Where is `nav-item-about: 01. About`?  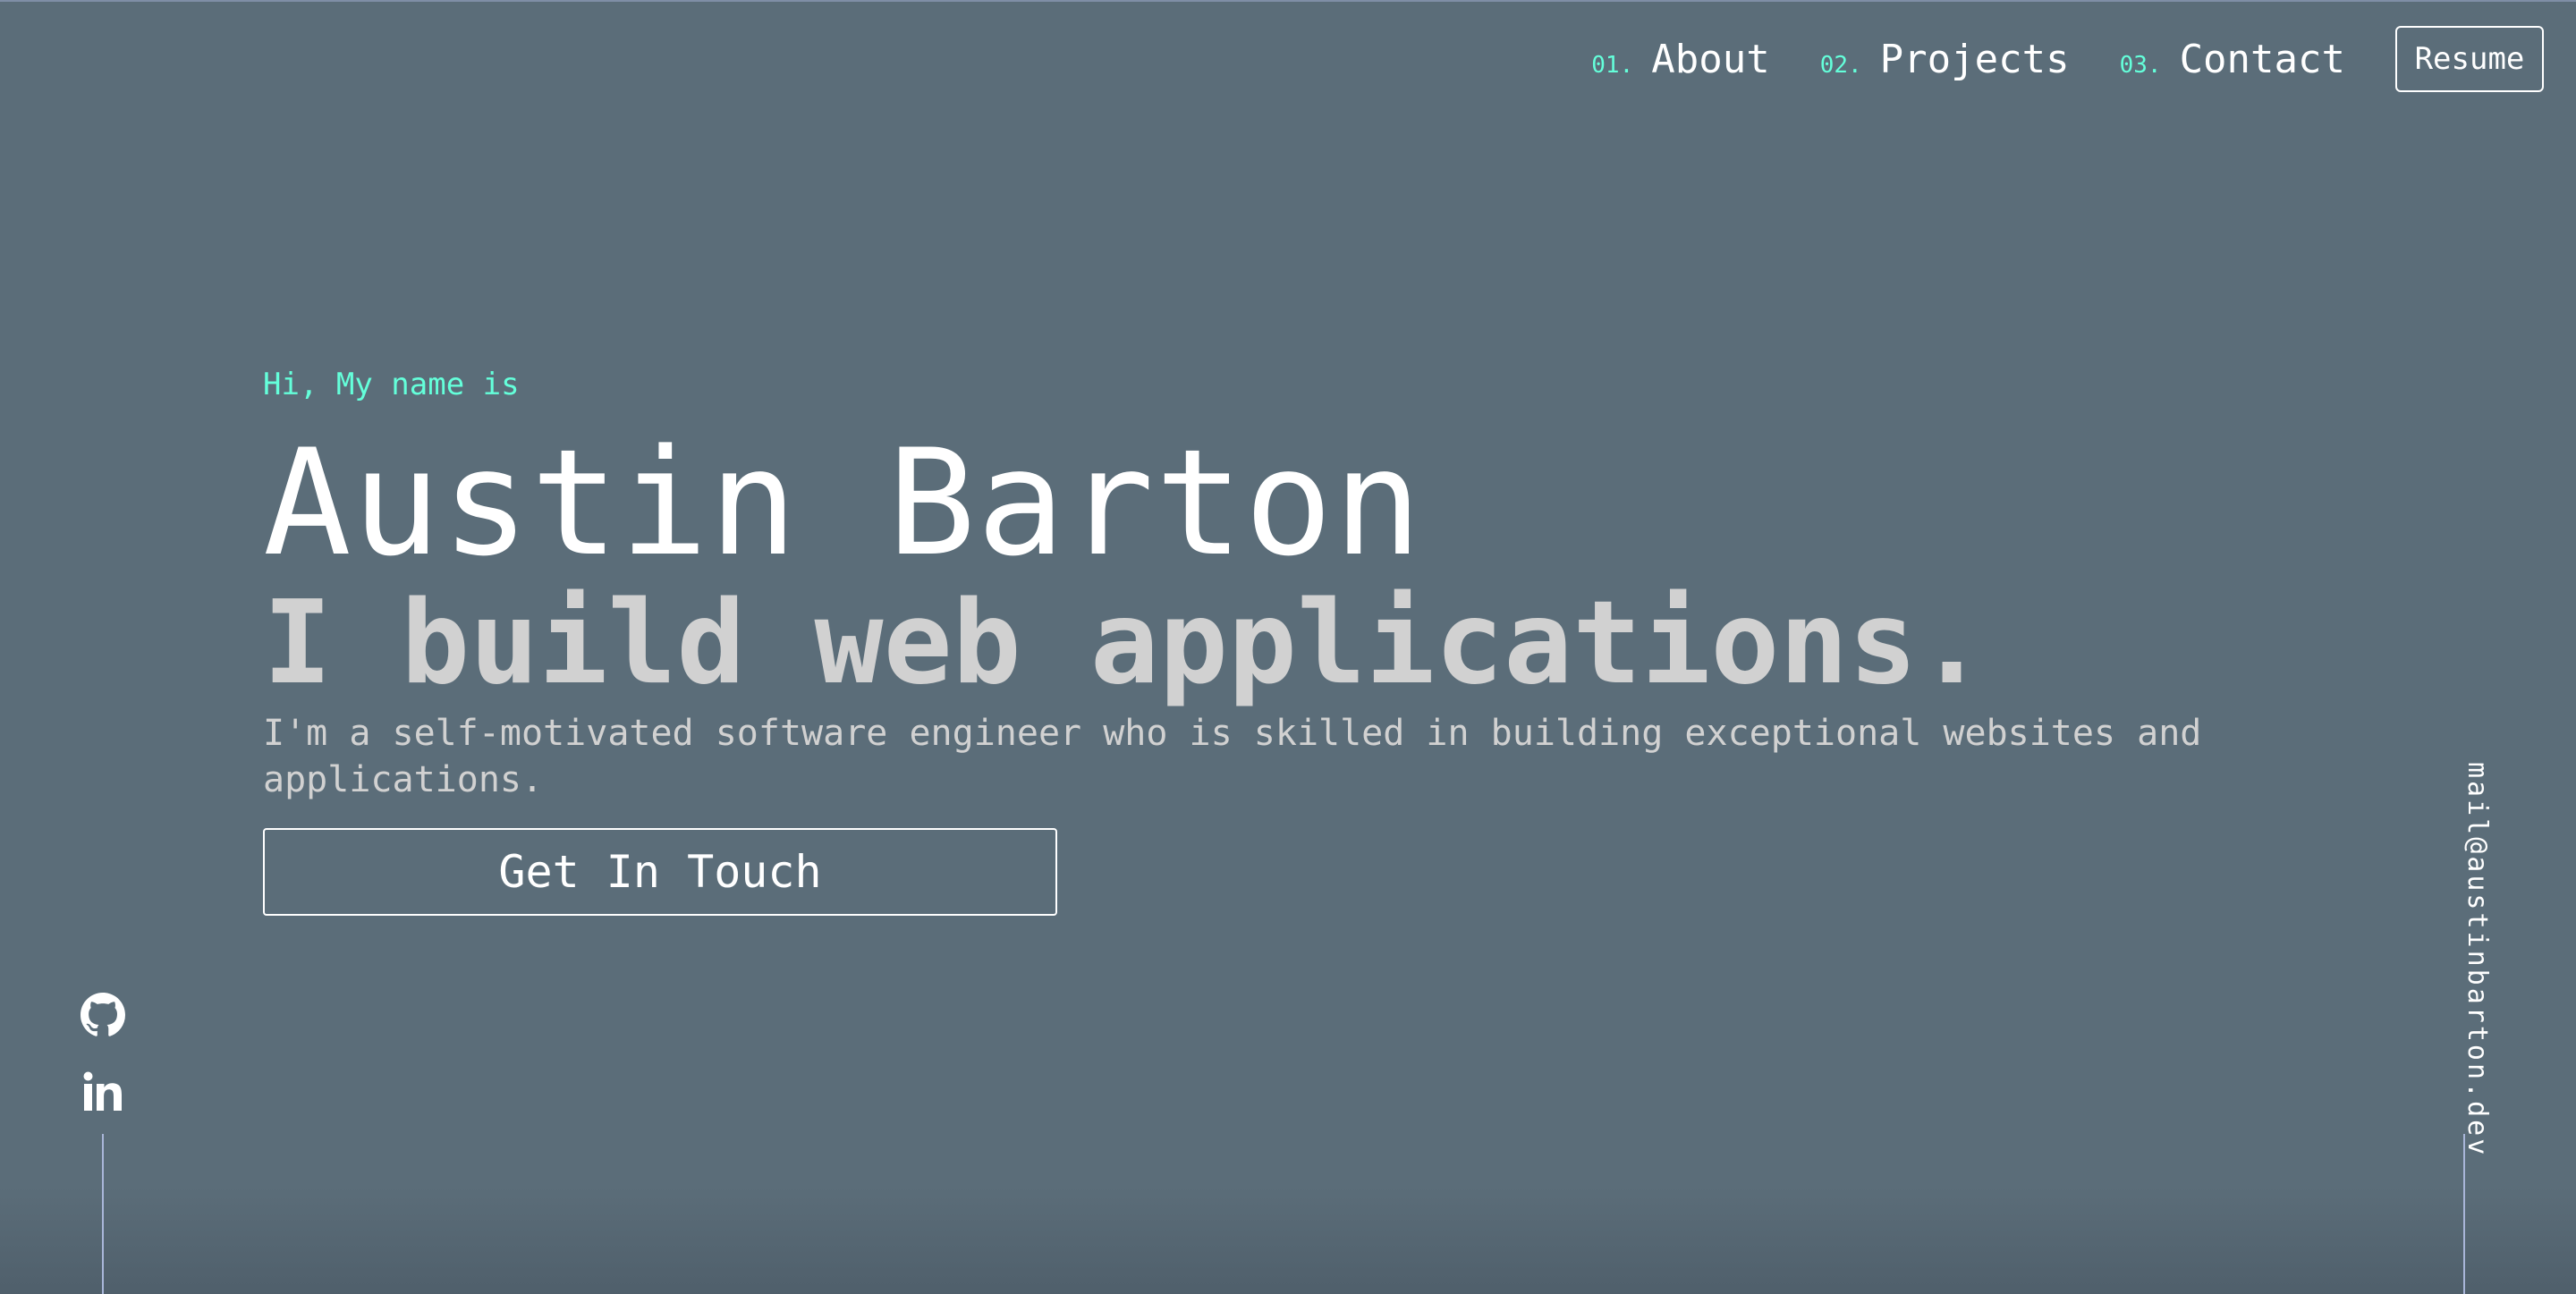
nav-item-about: 01. About is located at coordinates (1680, 59).